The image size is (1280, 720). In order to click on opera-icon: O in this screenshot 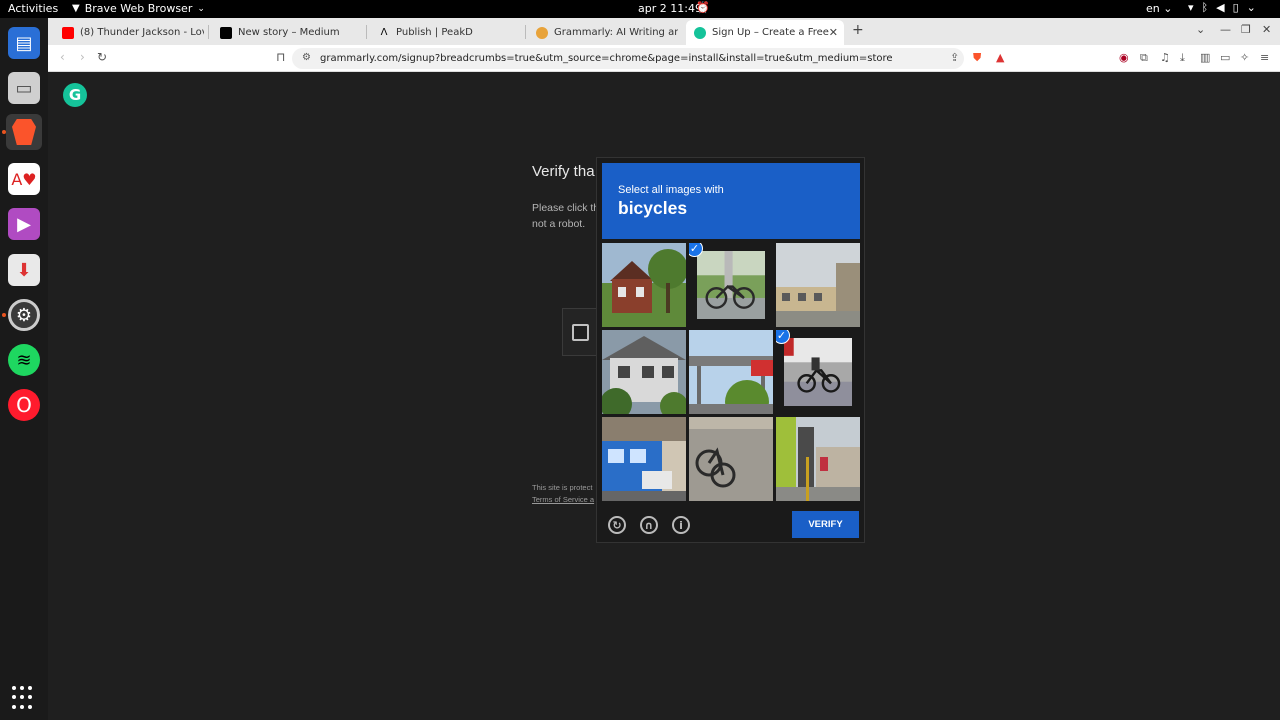, I will do `click(24, 405)`.